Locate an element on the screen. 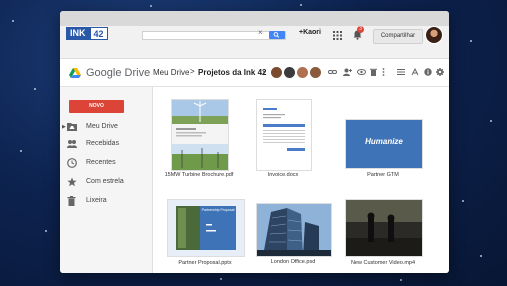 This screenshot has width=507, height=286. file-thumbnail: Humanize is located at coordinates (384, 144).